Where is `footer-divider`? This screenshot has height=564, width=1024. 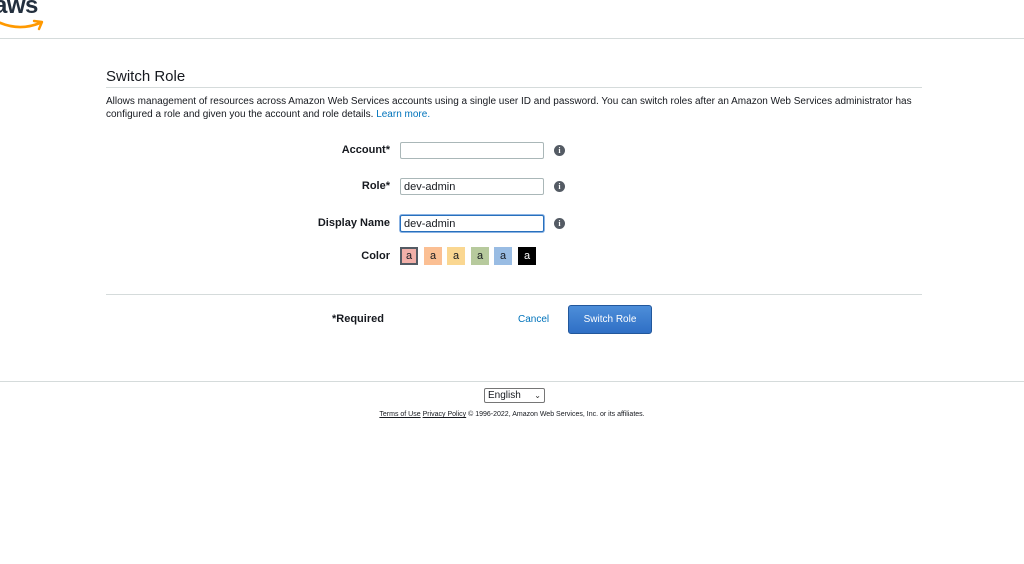
footer-divider is located at coordinates (512, 381).